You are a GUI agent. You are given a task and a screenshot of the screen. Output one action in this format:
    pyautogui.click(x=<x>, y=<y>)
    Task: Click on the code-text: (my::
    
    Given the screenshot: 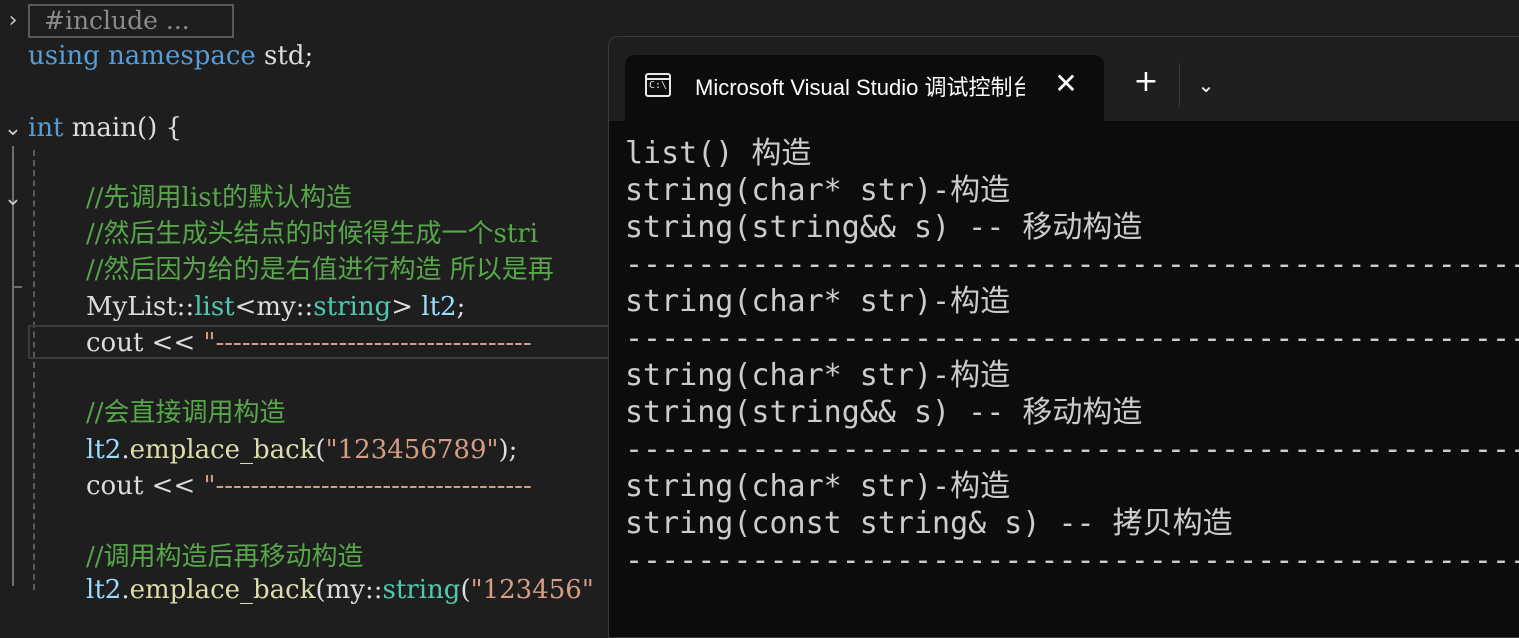 What is the action you would take?
    pyautogui.click(x=349, y=590)
    